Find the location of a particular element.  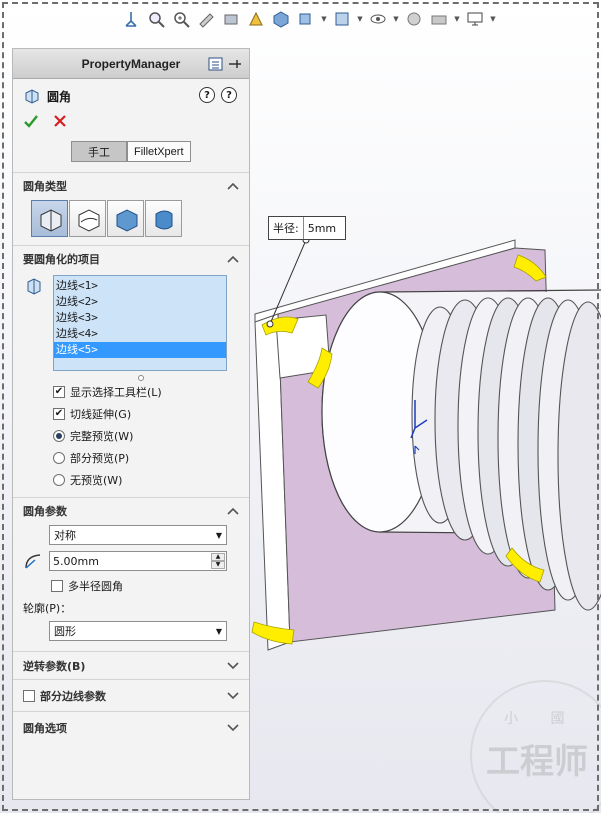

cancel-x-icon is located at coordinates (60, 121).